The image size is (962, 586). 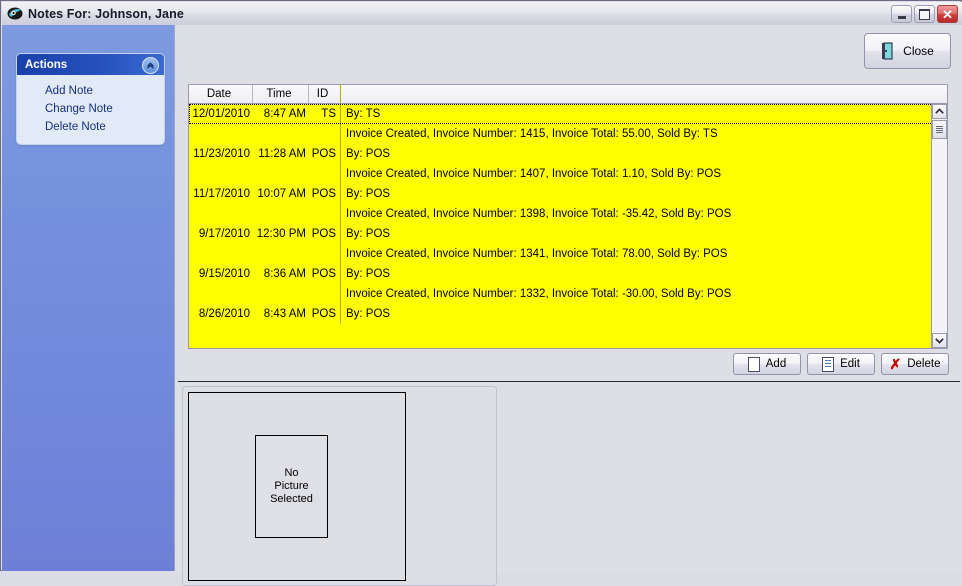 I want to click on actions-panel-header: Actions, so click(x=90, y=64).